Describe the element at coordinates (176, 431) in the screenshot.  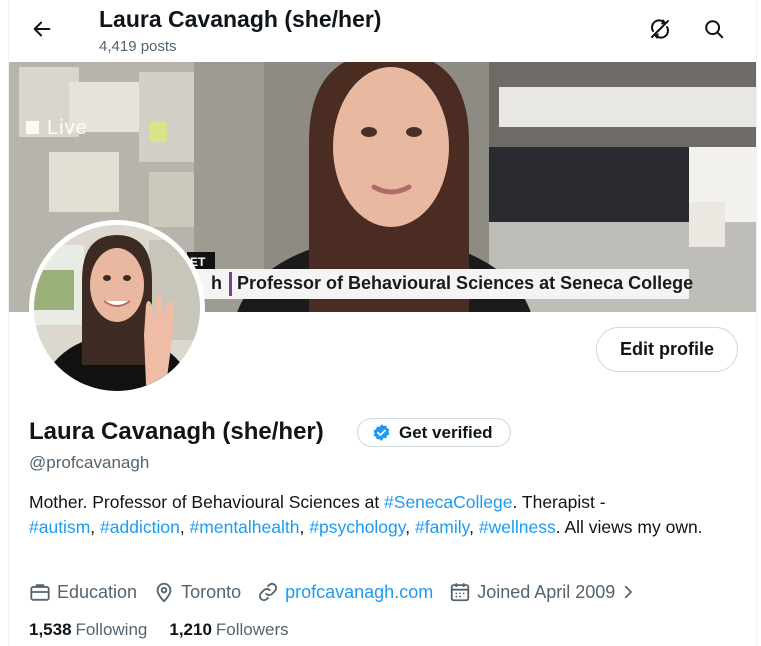
I see `profile-name: Laura Cavanagh (she/her)` at that location.